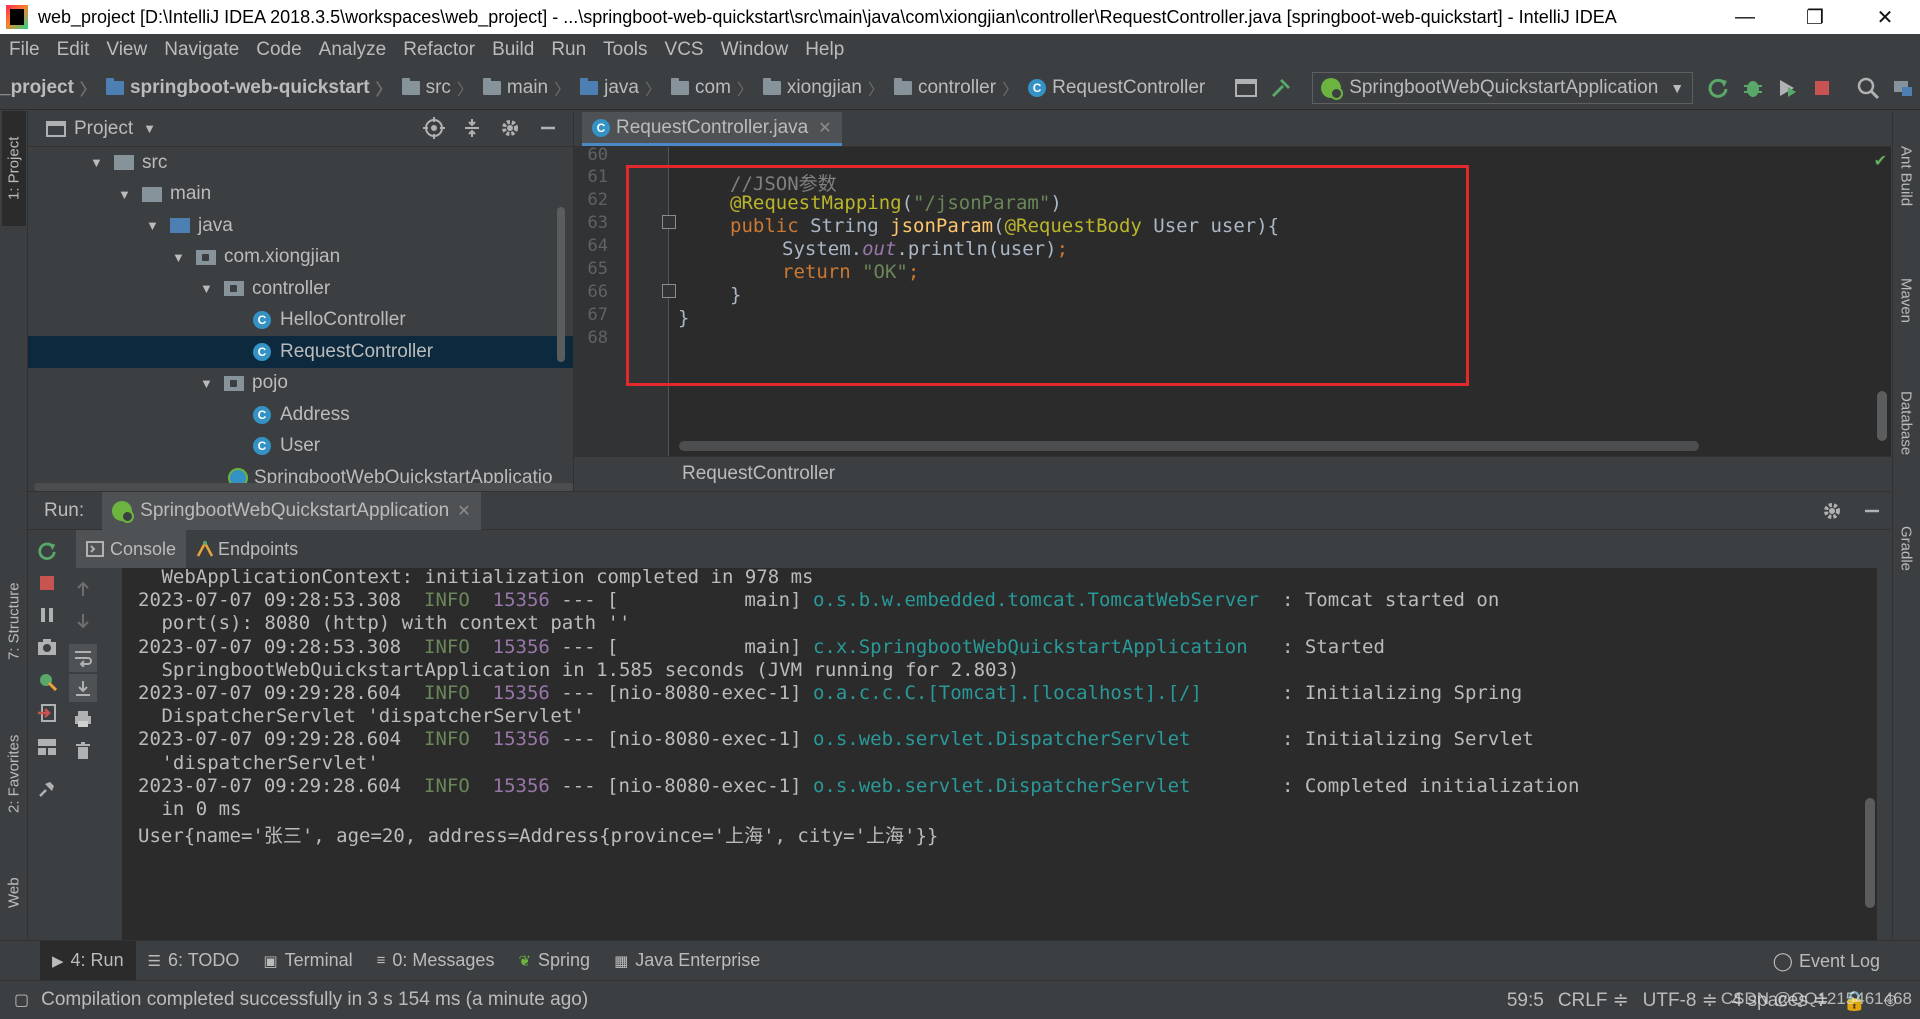 This screenshot has height=1019, width=1920. Describe the element at coordinates (1868, 88) in the screenshot. I see `search-icon` at that location.